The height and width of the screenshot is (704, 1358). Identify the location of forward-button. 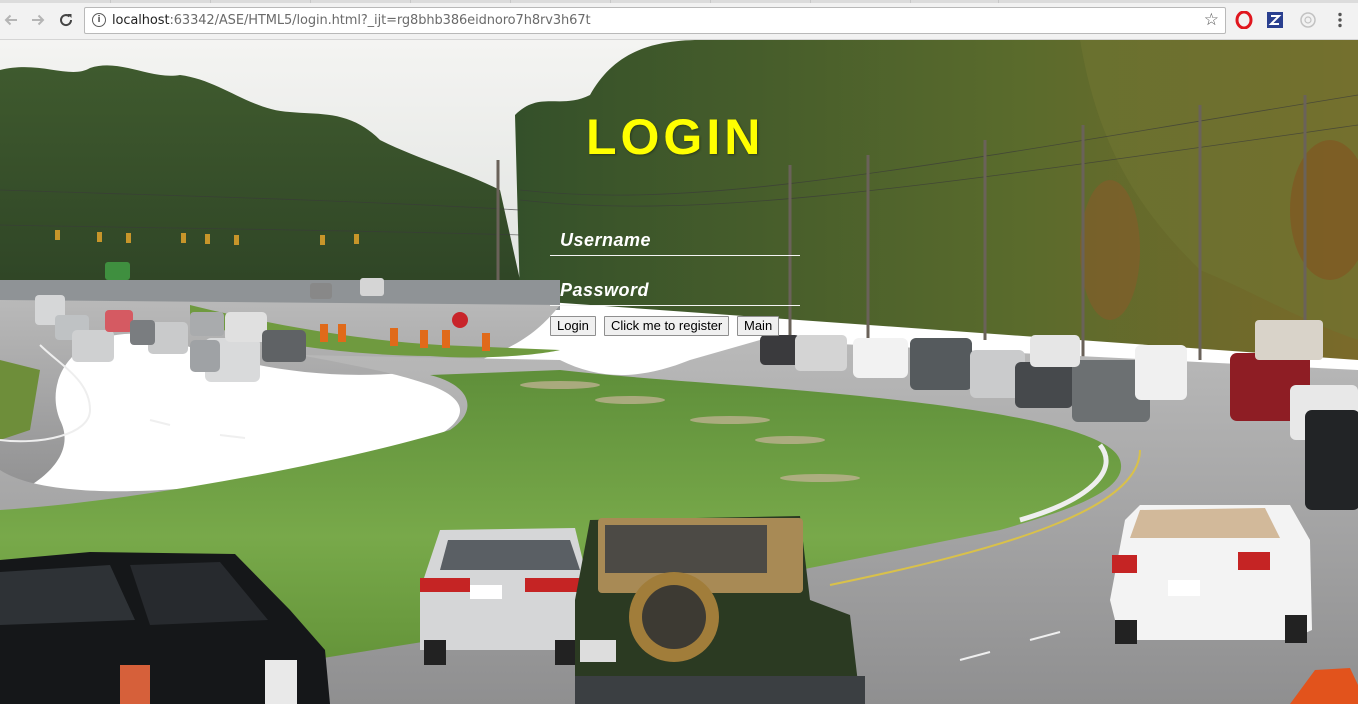
(38, 20).